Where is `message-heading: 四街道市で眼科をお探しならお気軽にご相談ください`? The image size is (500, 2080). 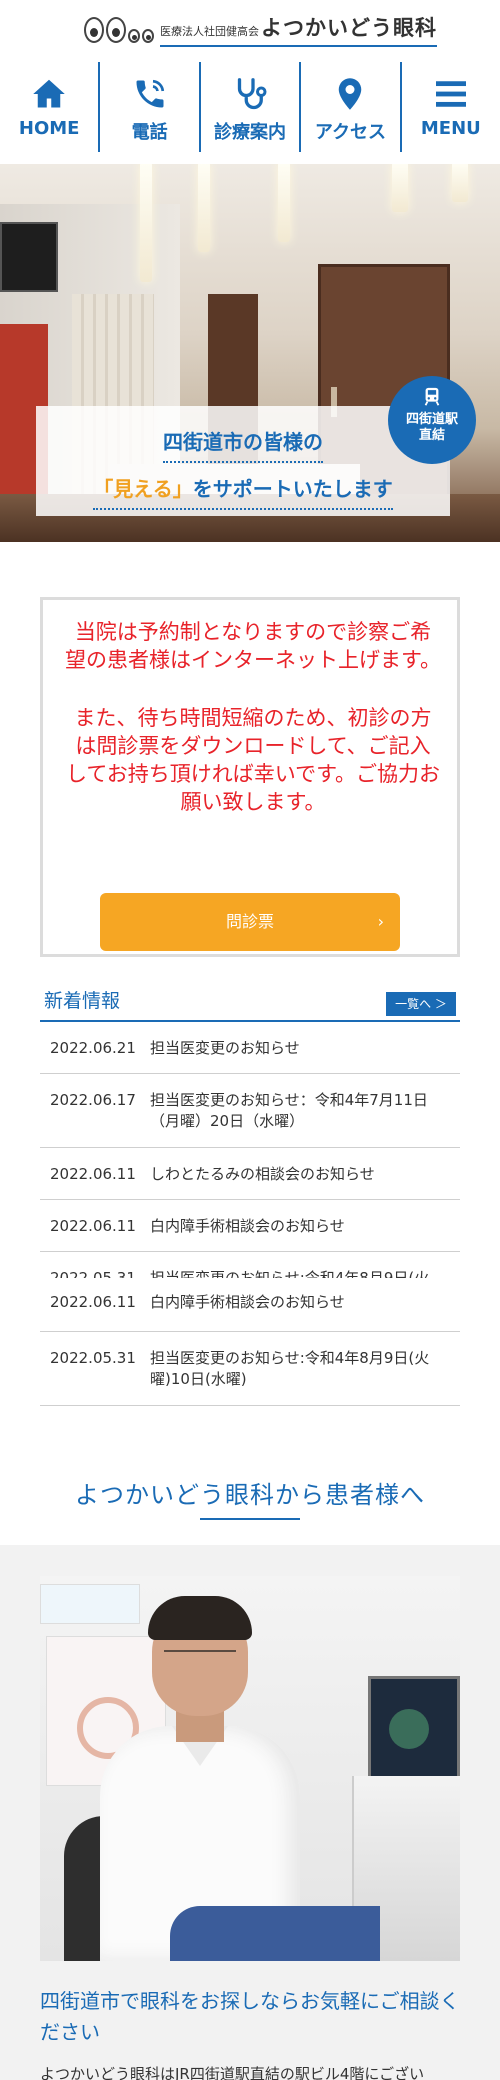
message-heading: 四街道市で眼科をお探しならお気軽にご相談ください is located at coordinates (250, 2016).